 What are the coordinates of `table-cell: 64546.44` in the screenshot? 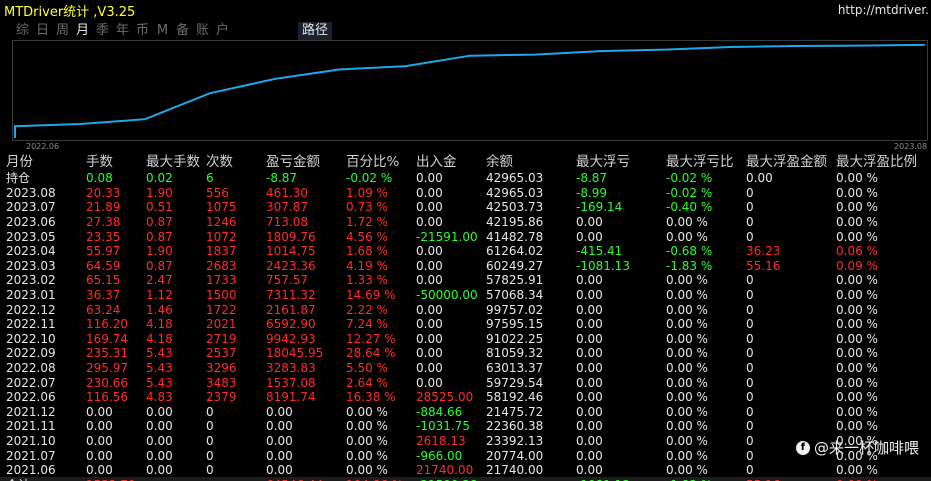 It's located at (300, 479).